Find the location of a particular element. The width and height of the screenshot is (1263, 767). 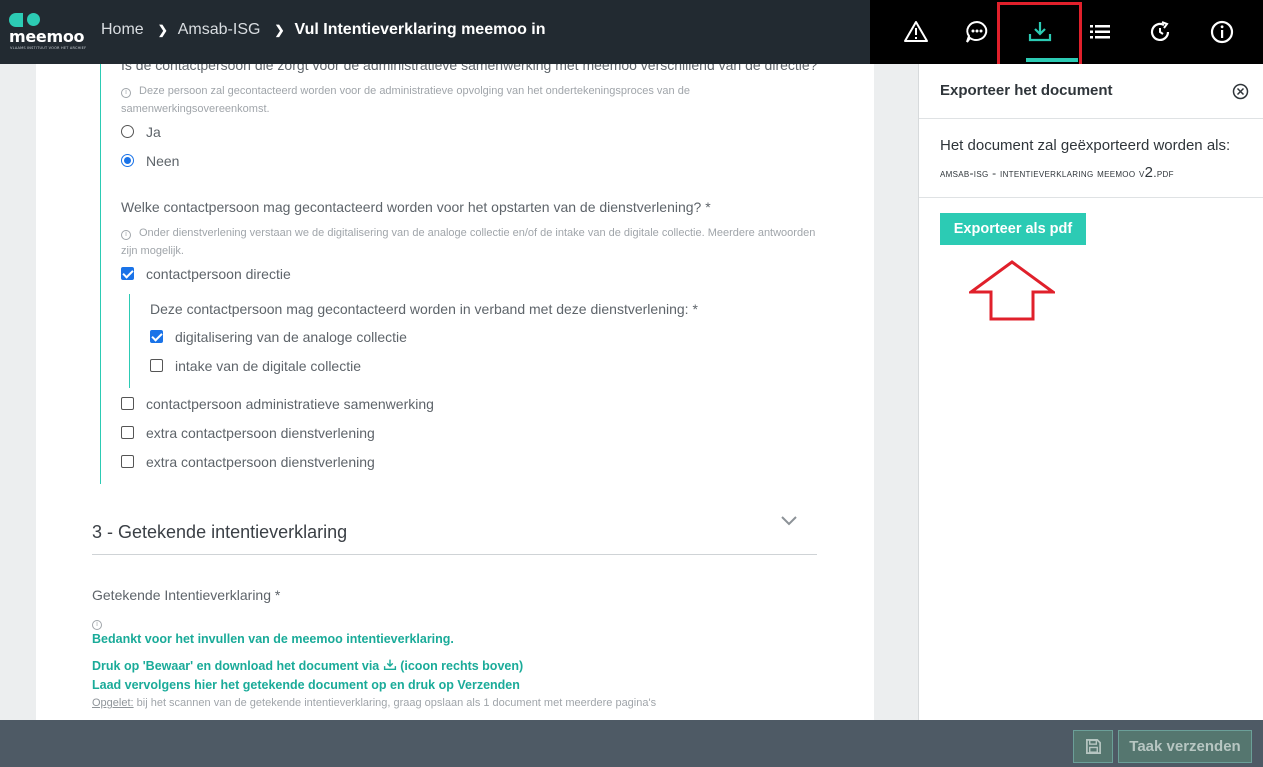

checkbox-contact-directie-label: contactpersoon directie is located at coordinates (218, 274).